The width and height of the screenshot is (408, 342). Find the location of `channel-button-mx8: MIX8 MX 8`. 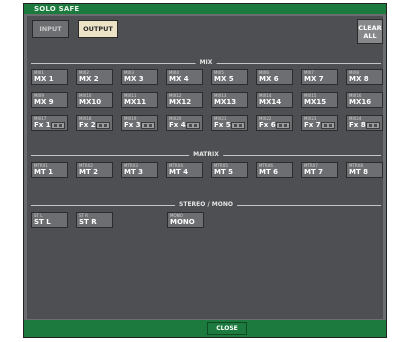

channel-button-mx8: MIX8 MX 8 is located at coordinates (364, 77).